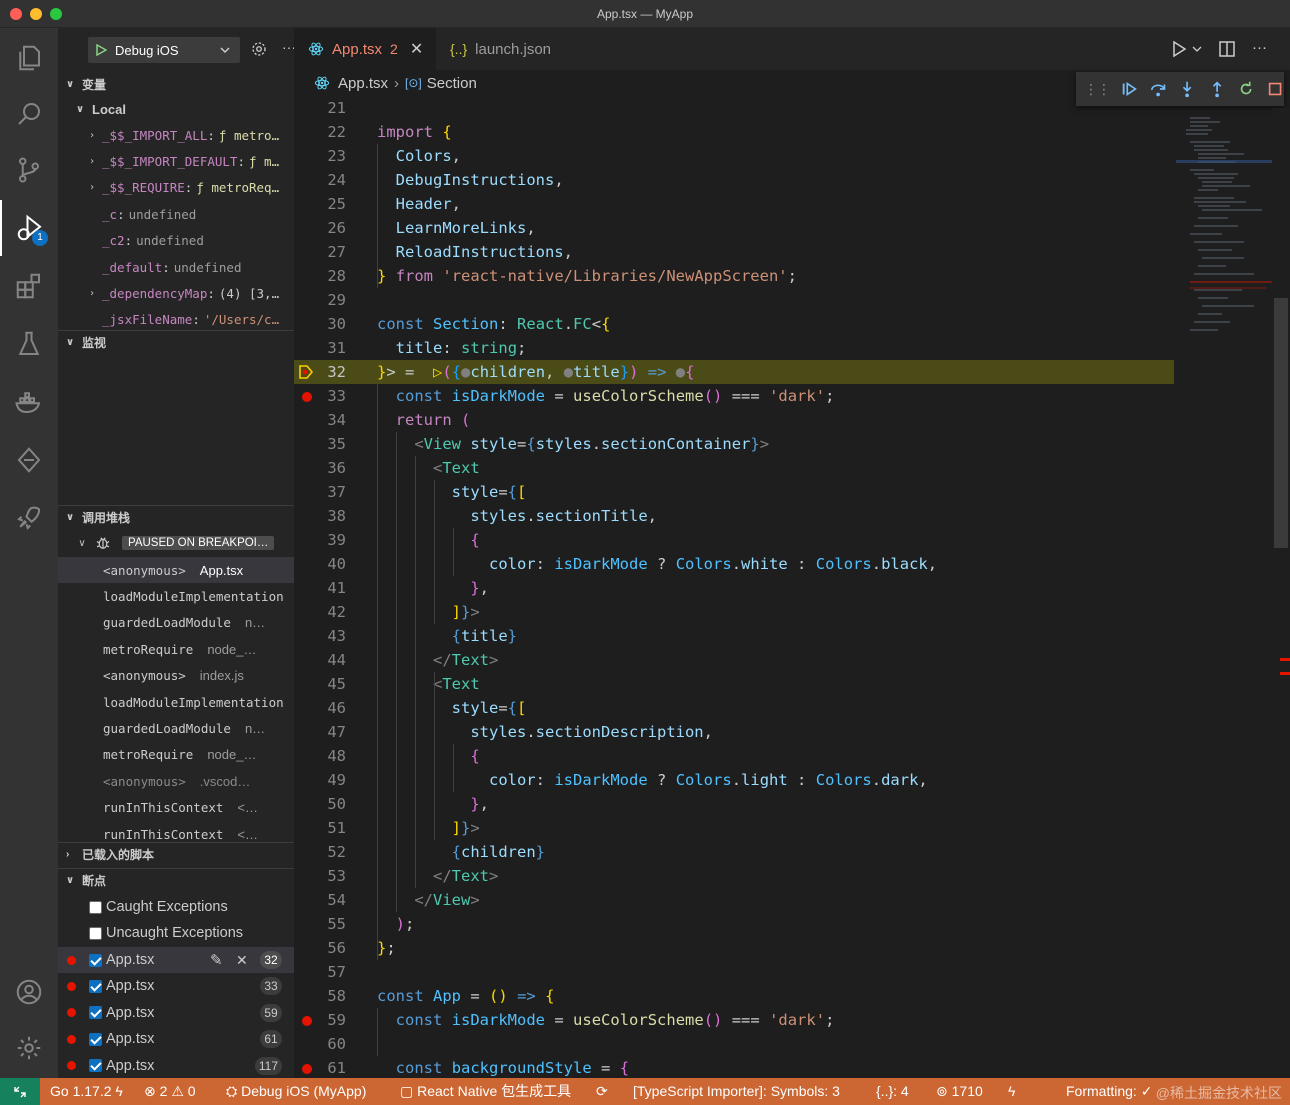 The width and height of the screenshot is (1290, 1105). Describe the element at coordinates (1187, 89) in the screenshot. I see `step-into-icon` at that location.